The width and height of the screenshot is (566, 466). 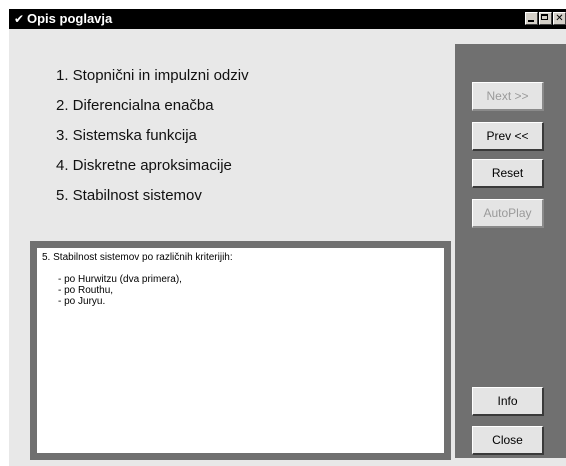 I want to click on maximize-button, so click(x=545, y=18).